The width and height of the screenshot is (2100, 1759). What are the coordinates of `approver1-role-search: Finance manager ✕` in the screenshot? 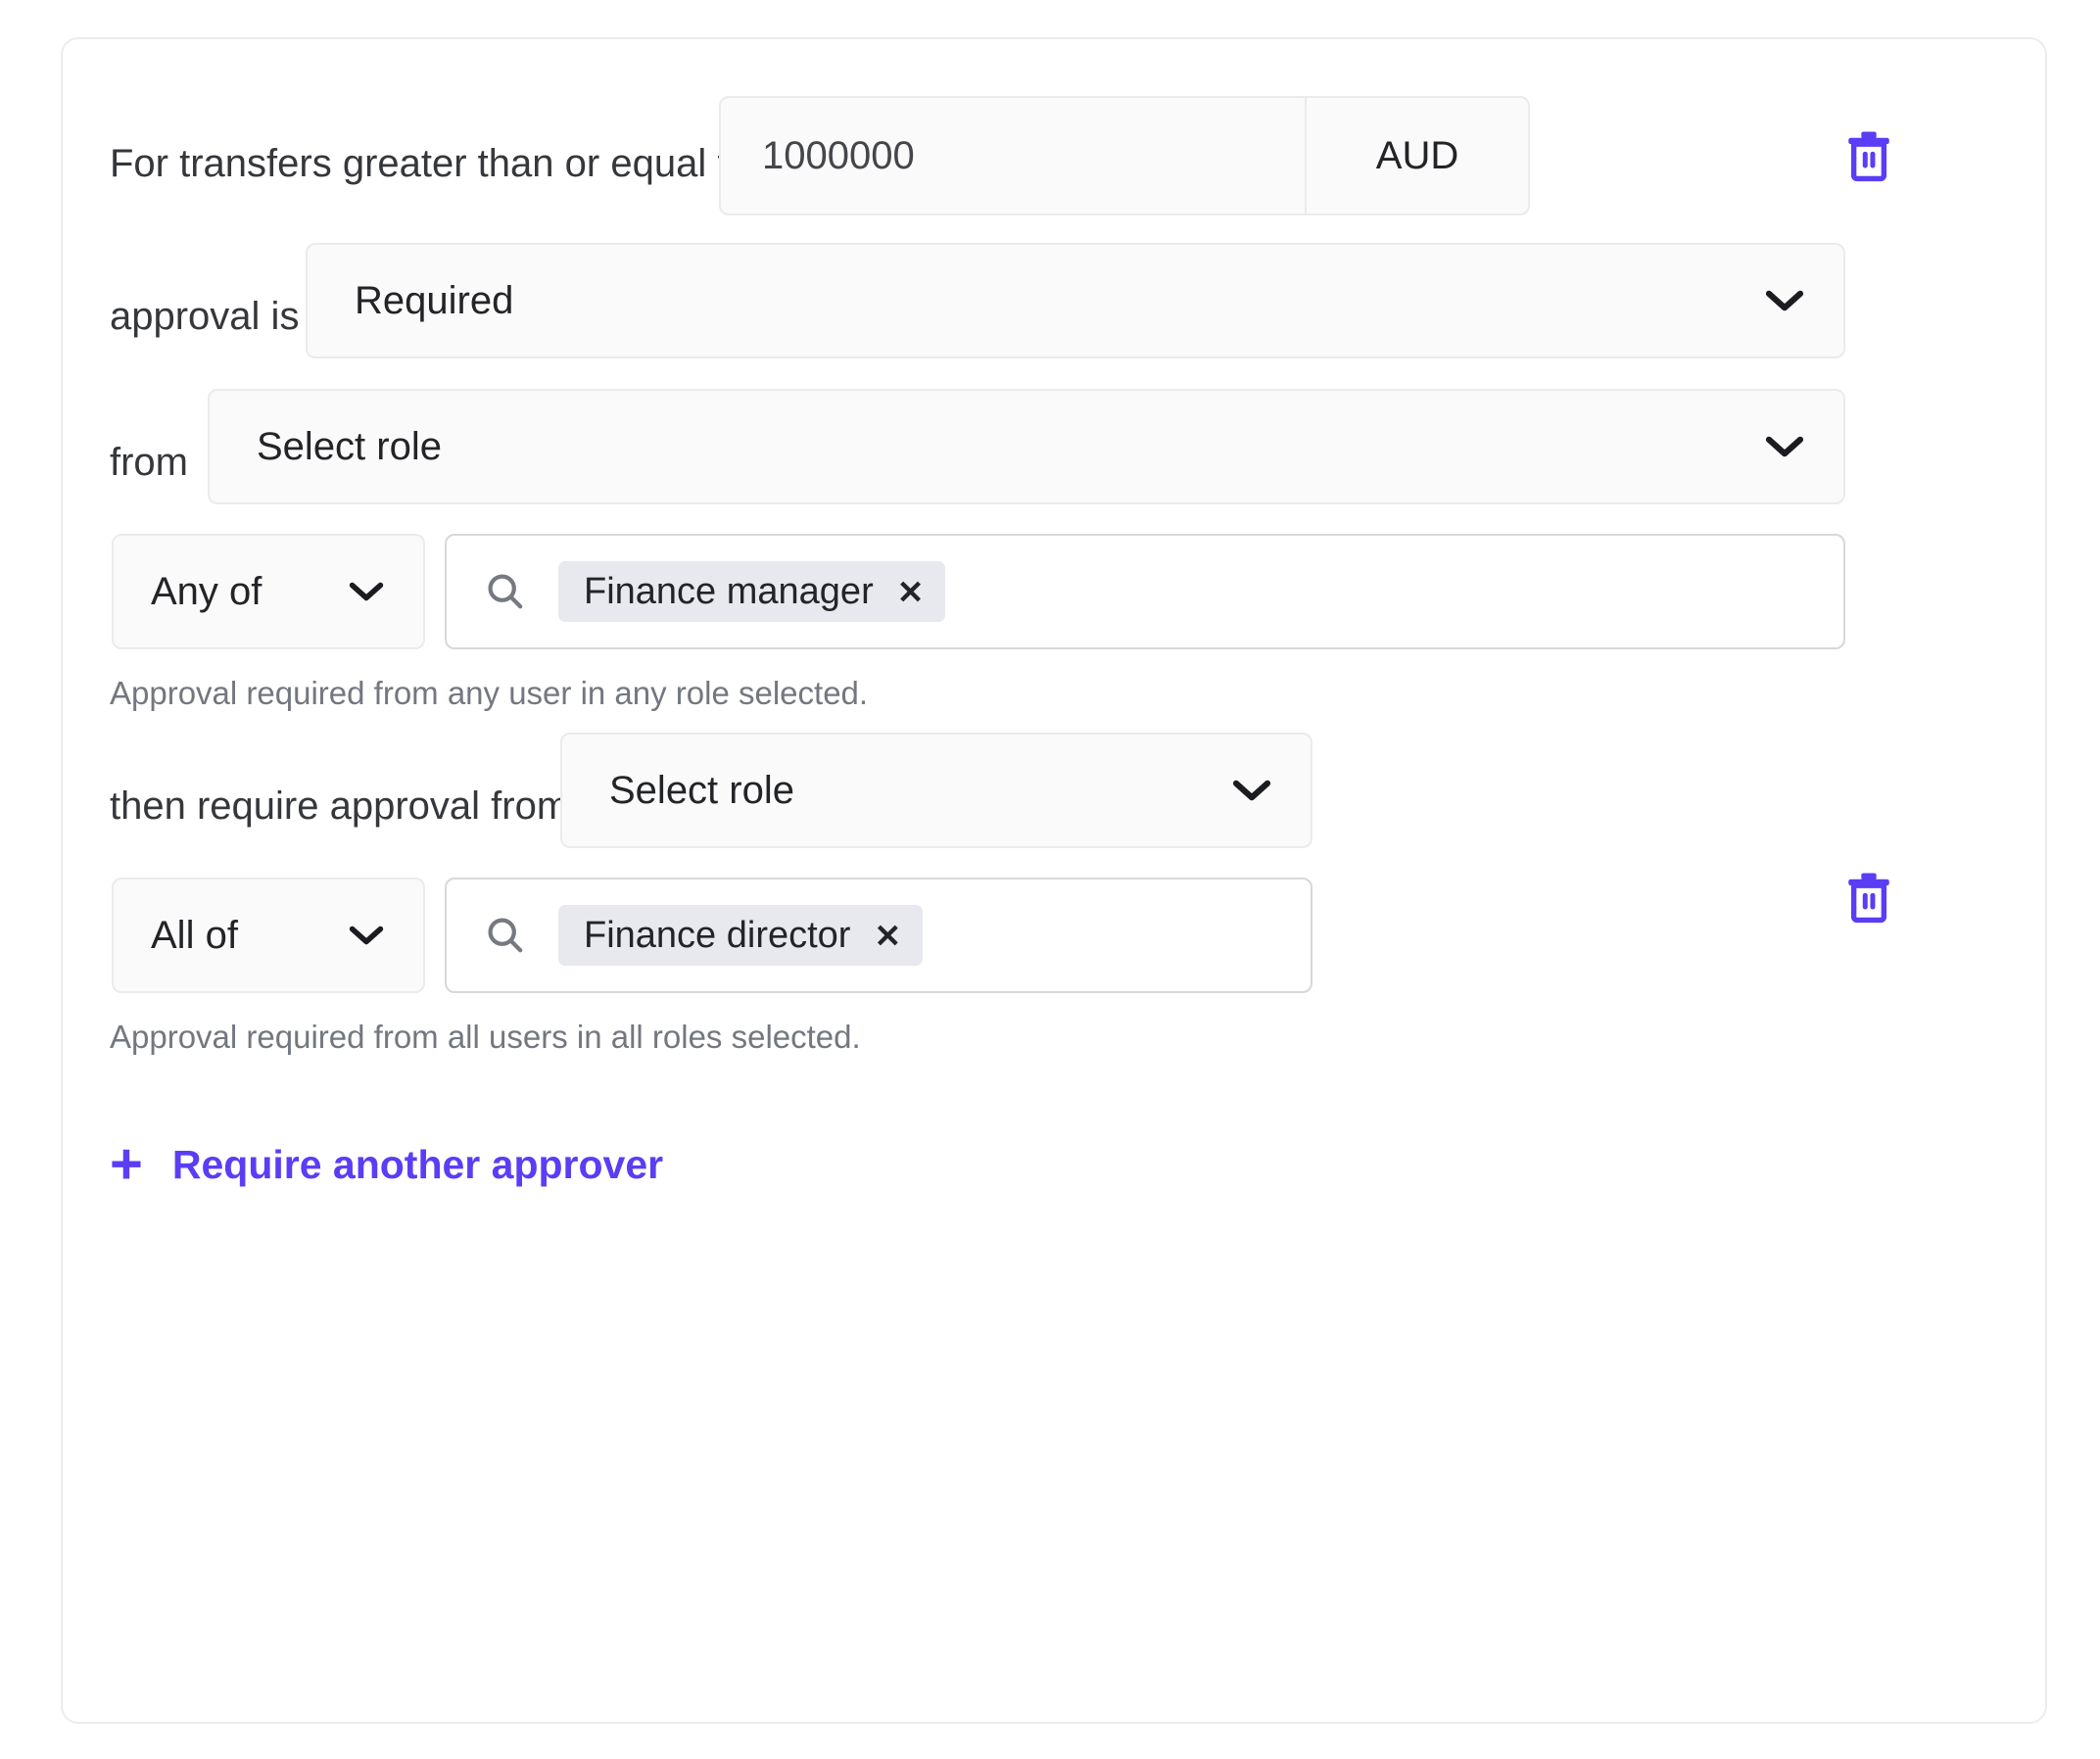 It's located at (1145, 591).